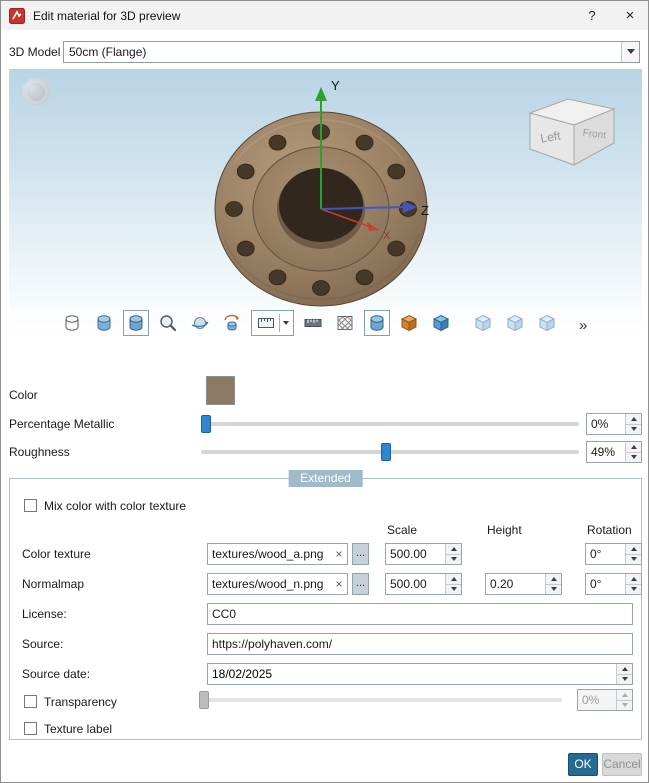  I want to click on source-date-spinbox, so click(420, 674).